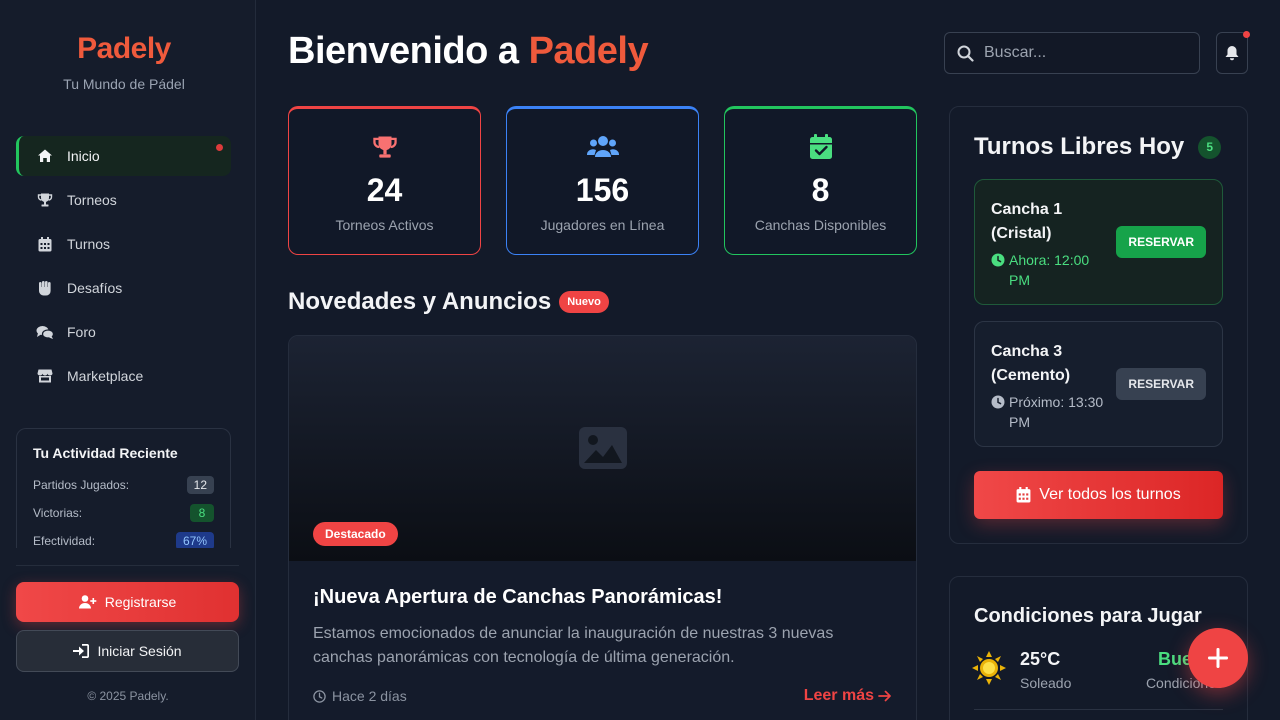 The width and height of the screenshot is (1280, 720). I want to click on sidebar-item-label: Torneos, so click(92, 200).